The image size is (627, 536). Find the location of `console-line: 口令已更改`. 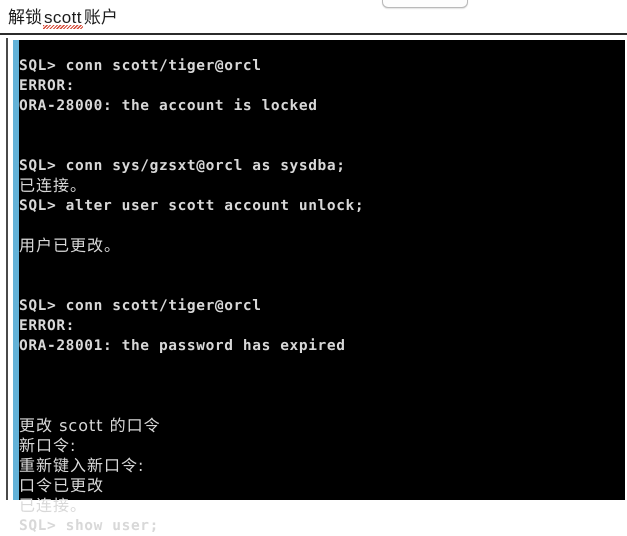

console-line: 口令已更改 is located at coordinates (62, 485).